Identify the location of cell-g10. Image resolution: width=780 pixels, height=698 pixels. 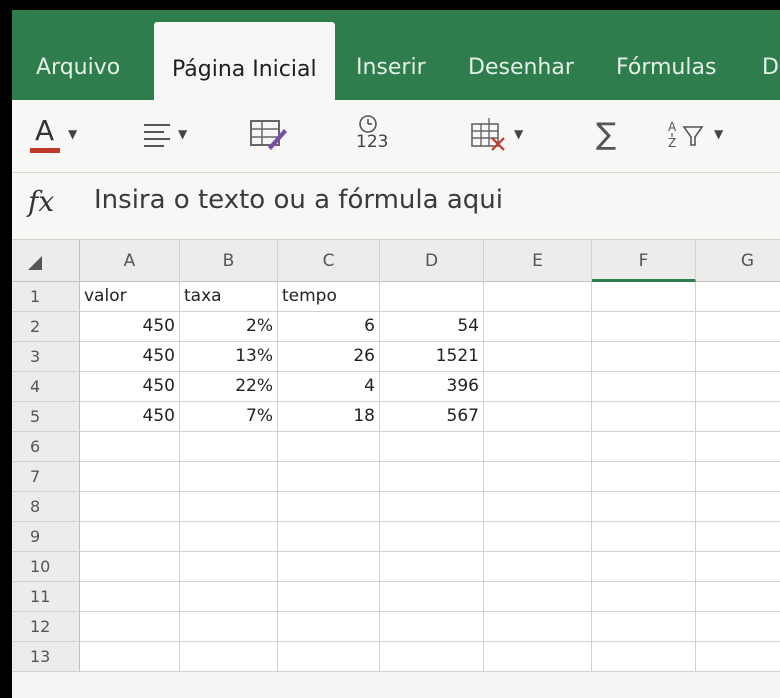
(738, 567).